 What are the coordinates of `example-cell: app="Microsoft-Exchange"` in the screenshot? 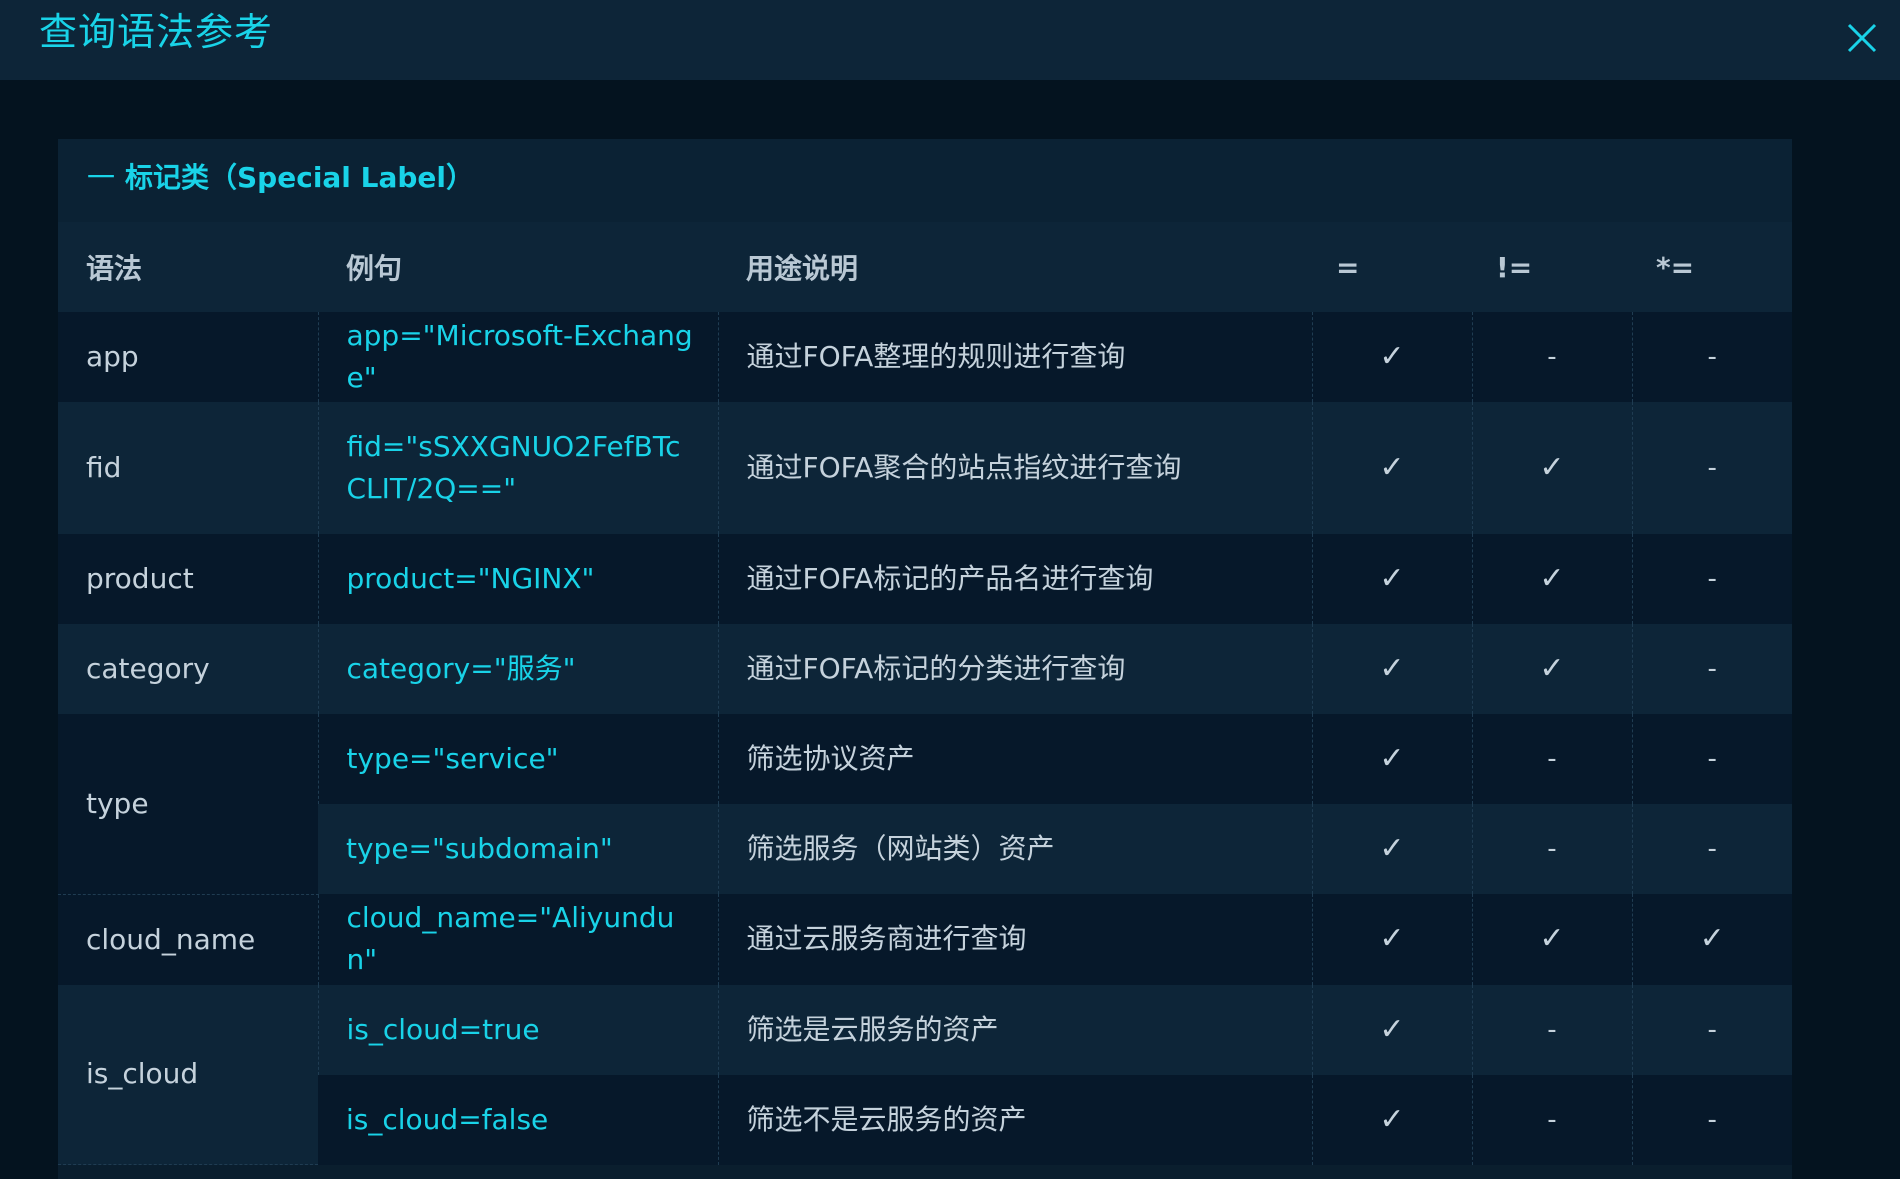 It's located at (517, 357).